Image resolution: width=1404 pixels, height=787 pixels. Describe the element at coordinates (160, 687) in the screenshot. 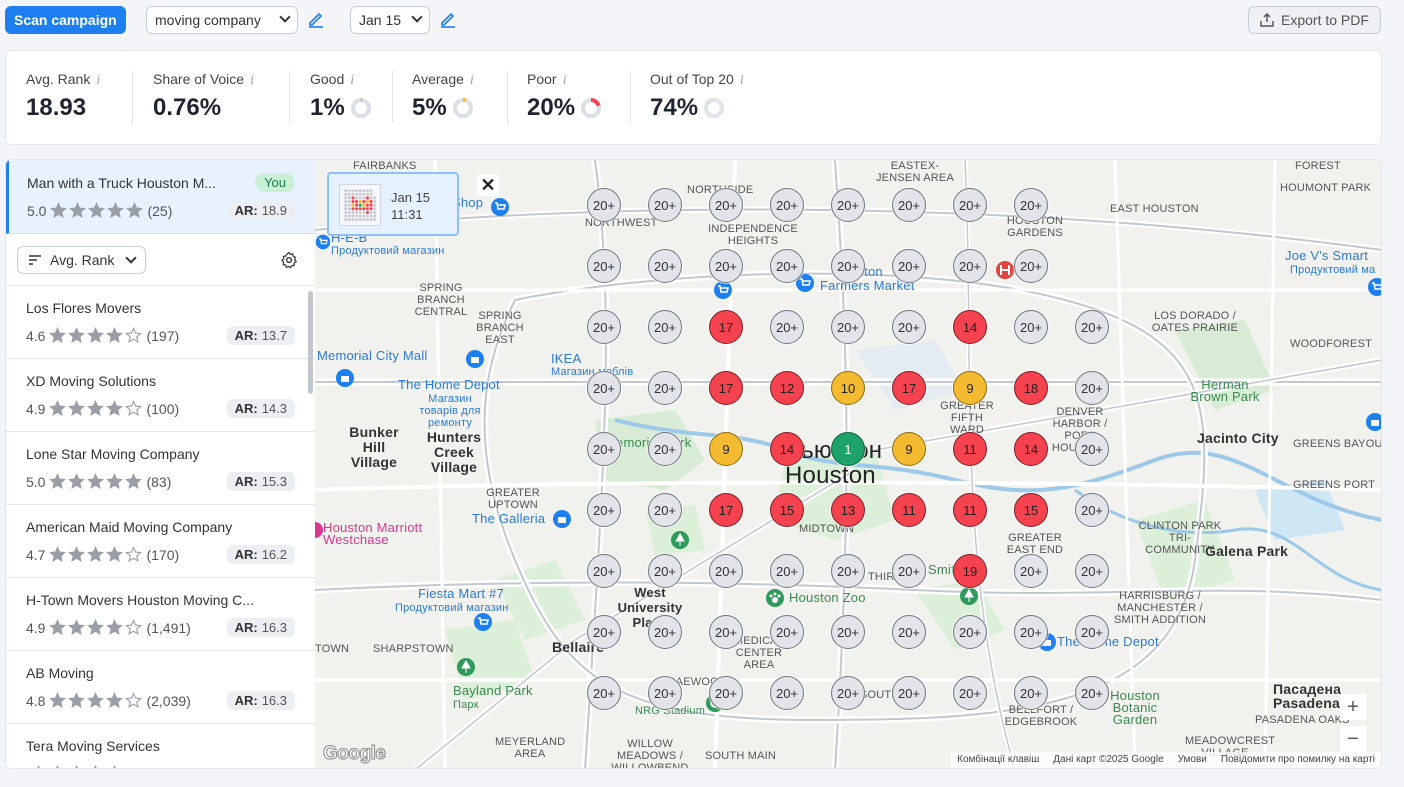

I see `competitor-row: AB Moving 4.8 (2,039) AR: 16.3` at that location.